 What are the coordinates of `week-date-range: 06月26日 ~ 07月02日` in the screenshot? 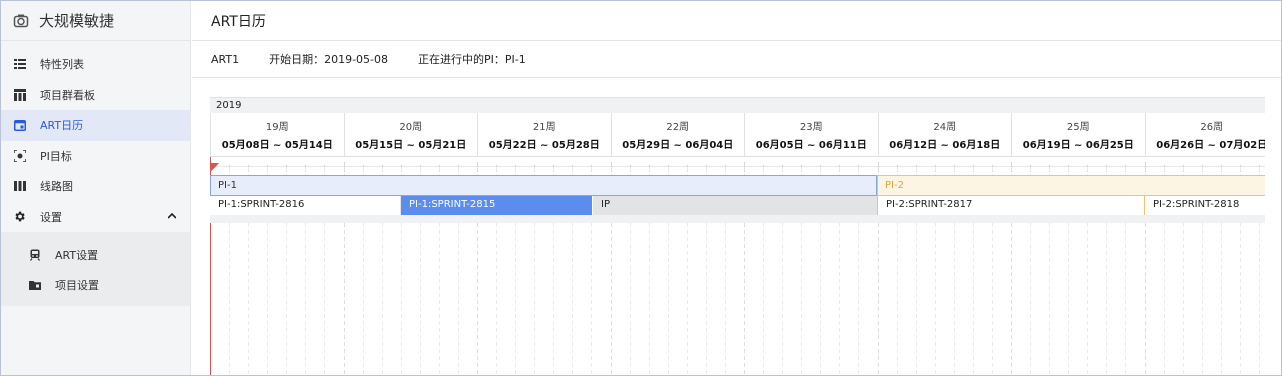 It's located at (1210, 145).